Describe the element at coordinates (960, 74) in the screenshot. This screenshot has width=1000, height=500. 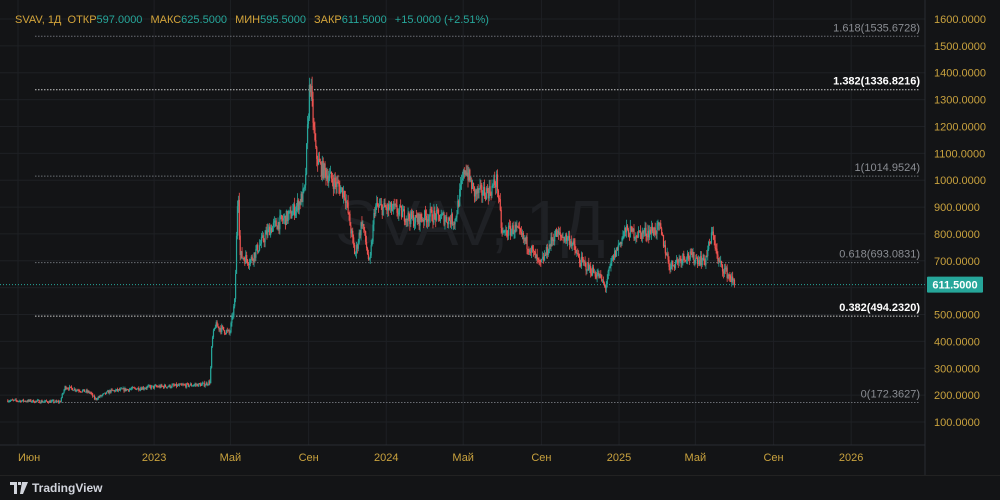
I see `y-tick-label: 1400.0000` at that location.